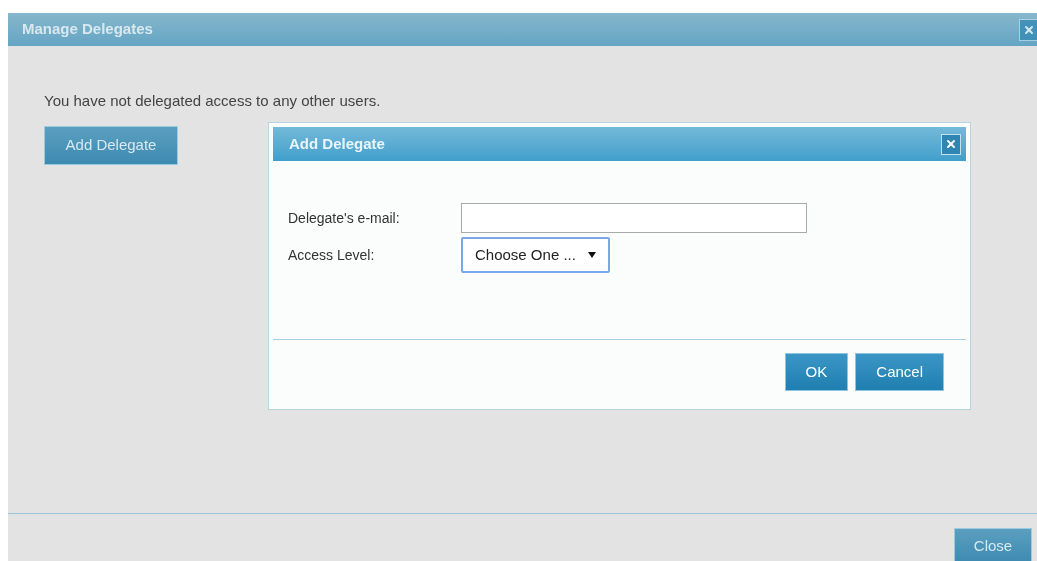  I want to click on dialog-button: OK, so click(816, 372).